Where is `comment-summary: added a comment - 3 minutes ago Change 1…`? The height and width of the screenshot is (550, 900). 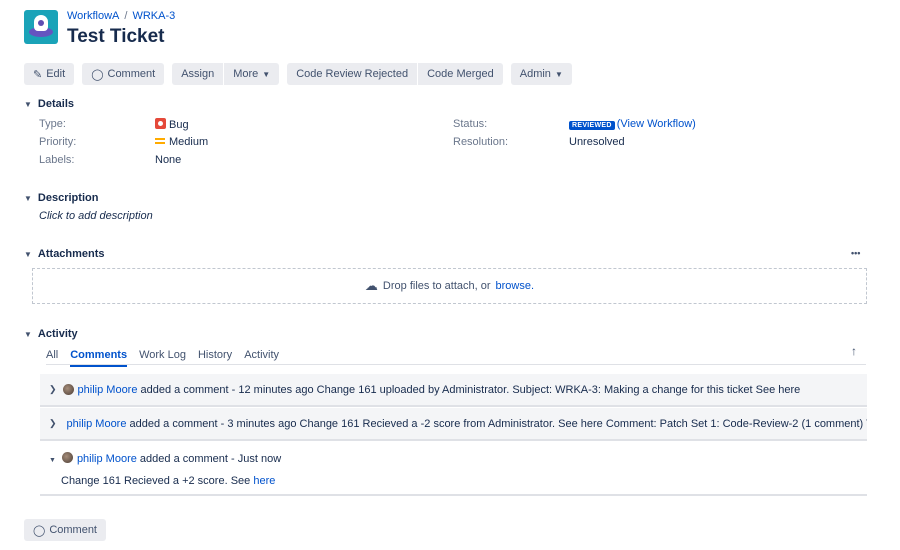 comment-summary: added a comment - 3 minutes ago Change 1… is located at coordinates (498, 423).